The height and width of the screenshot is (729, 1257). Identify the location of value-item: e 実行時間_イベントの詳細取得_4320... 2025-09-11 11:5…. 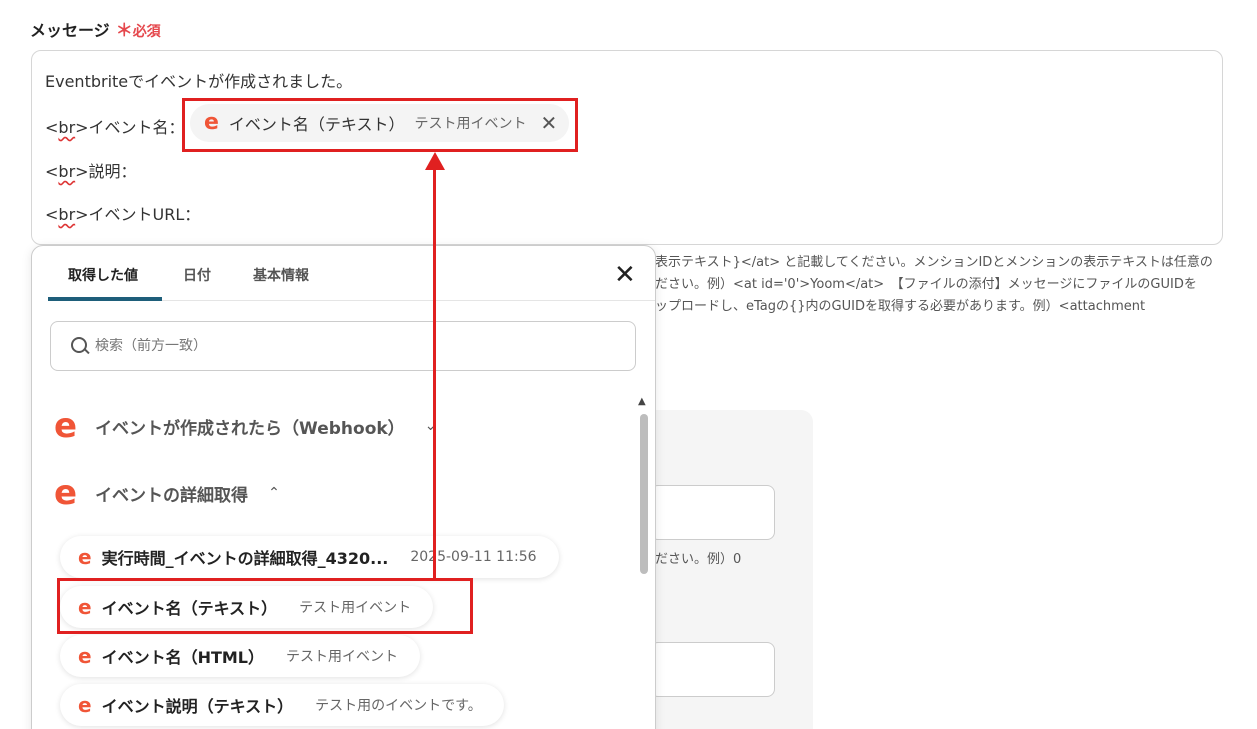
(309, 557).